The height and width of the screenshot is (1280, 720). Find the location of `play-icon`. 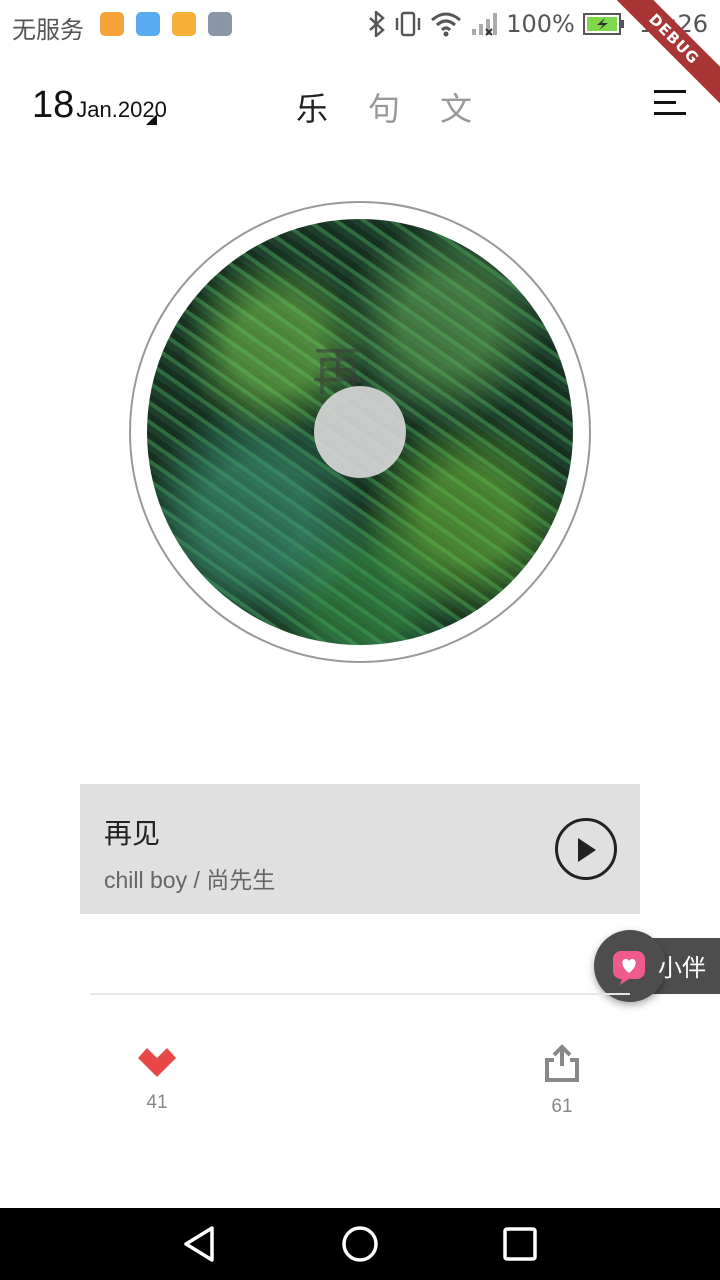

play-icon is located at coordinates (587, 850).